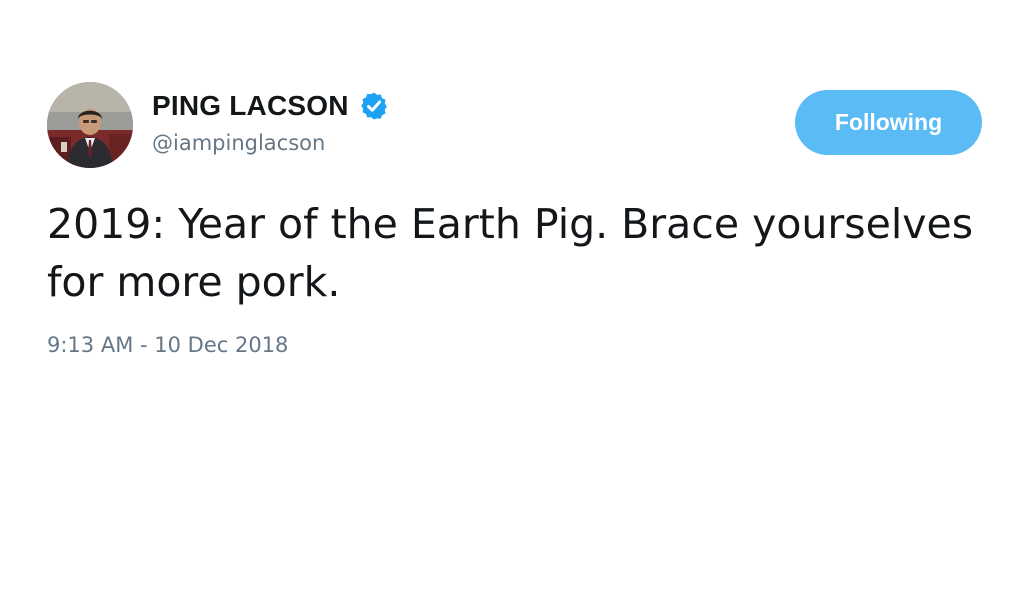 Image resolution: width=1024 pixels, height=609 pixels. Describe the element at coordinates (167, 345) in the screenshot. I see `tweet-timestamp: 9:13 AM - 10 Dec 2018` at that location.